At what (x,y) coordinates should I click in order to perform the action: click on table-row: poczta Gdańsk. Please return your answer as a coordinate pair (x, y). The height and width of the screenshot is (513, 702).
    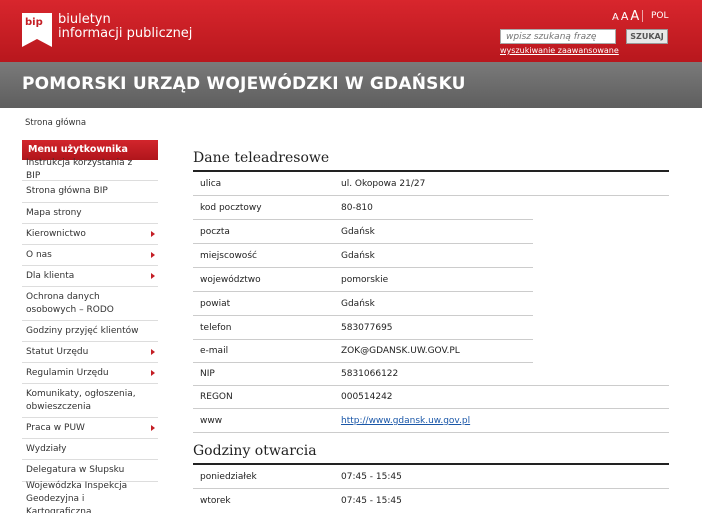
    Looking at the image, I should click on (363, 232).